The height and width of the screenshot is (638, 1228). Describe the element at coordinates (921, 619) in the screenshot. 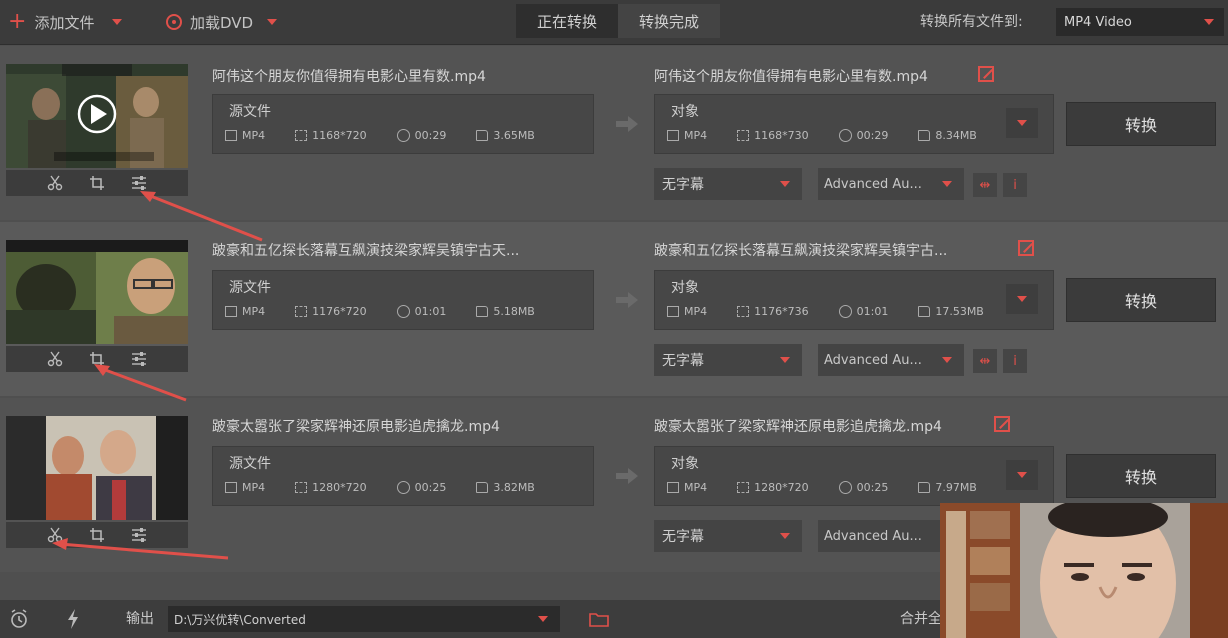

I see `merge-all-label: 合并全` at that location.